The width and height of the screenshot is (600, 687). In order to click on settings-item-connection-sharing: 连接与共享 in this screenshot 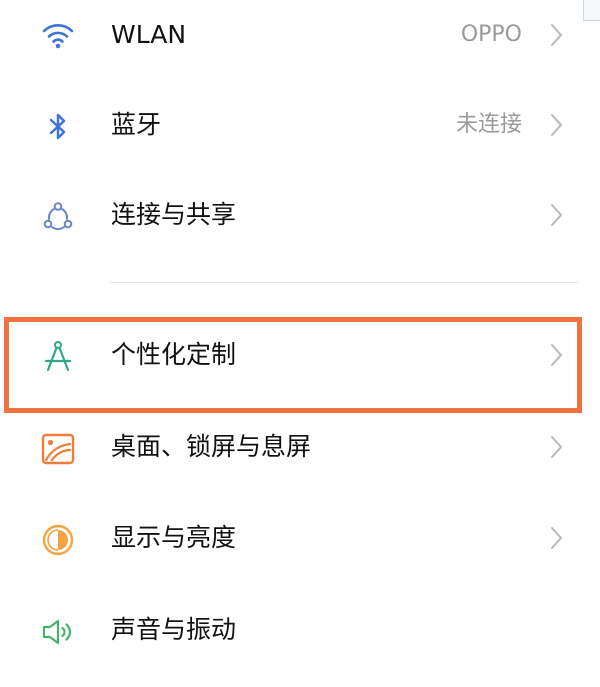, I will do `click(300, 215)`.